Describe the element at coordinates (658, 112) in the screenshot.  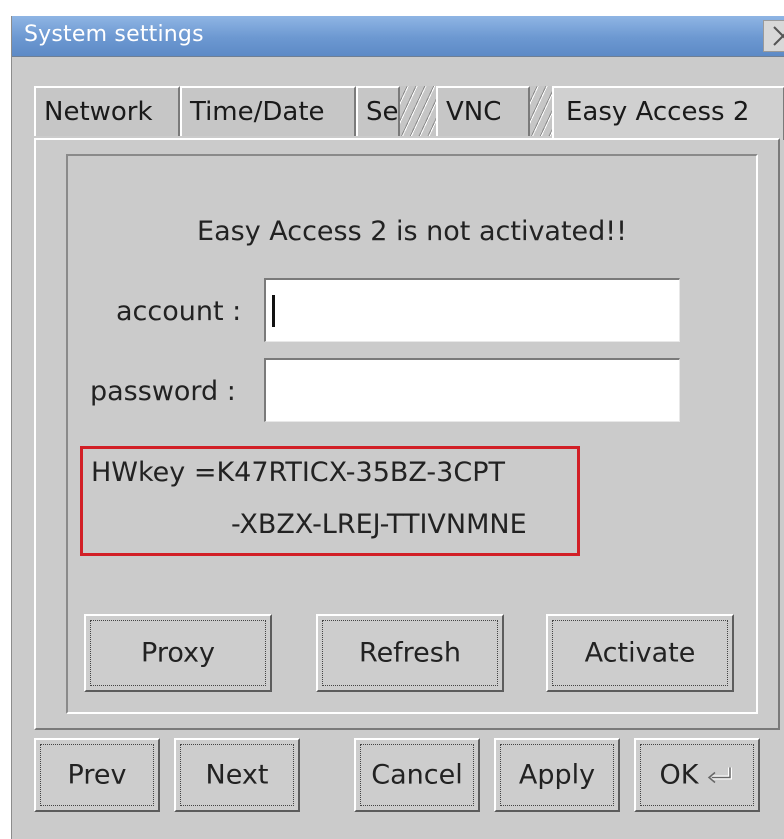
I see `tab-easy-access-2-label: Easy Access 2` at that location.